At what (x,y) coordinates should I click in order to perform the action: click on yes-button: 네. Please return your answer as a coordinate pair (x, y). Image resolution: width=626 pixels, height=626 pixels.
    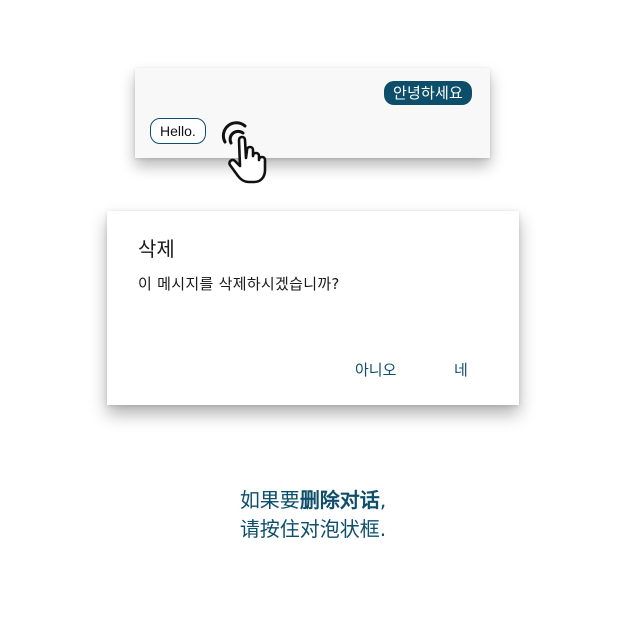
    Looking at the image, I should click on (461, 369).